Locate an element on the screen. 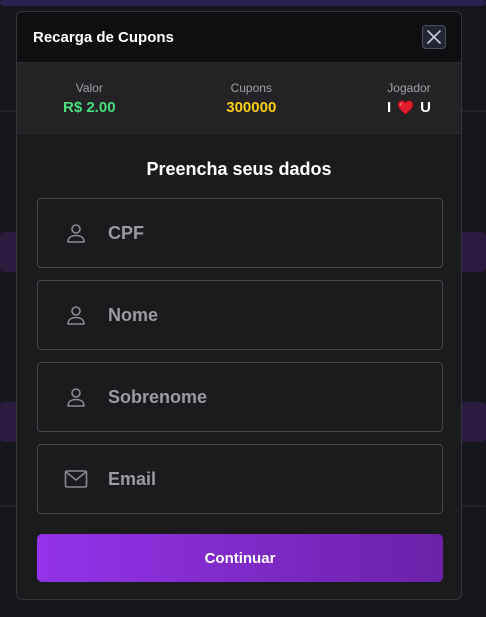 Image resolution: width=486 pixels, height=617 pixels. form-title: Preencha seus dados is located at coordinates (239, 169).